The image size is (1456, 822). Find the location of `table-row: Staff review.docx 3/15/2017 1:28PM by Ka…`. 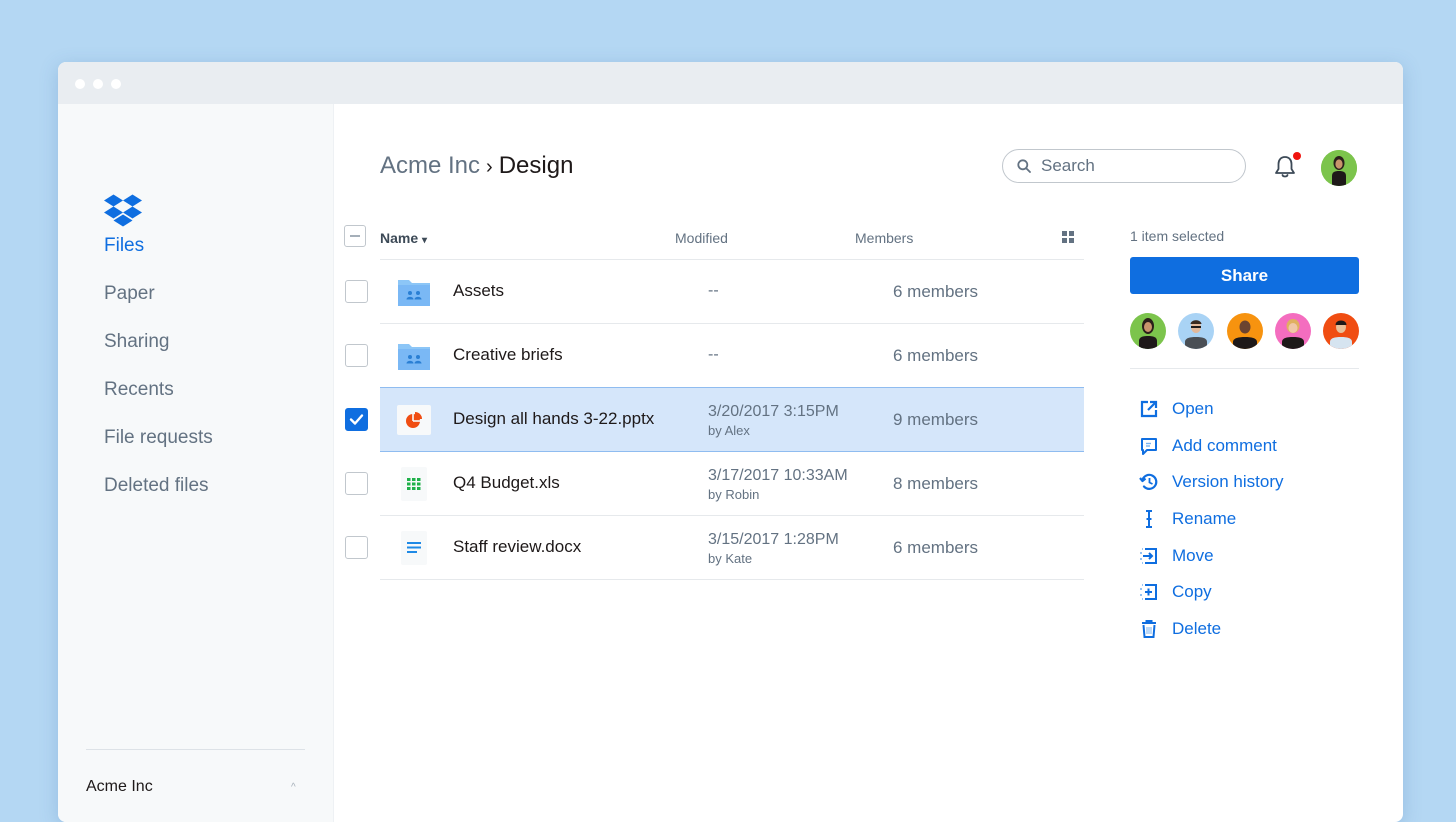

table-row: Staff review.docx 3/15/2017 1:28PM by Ka… is located at coordinates (714, 548).